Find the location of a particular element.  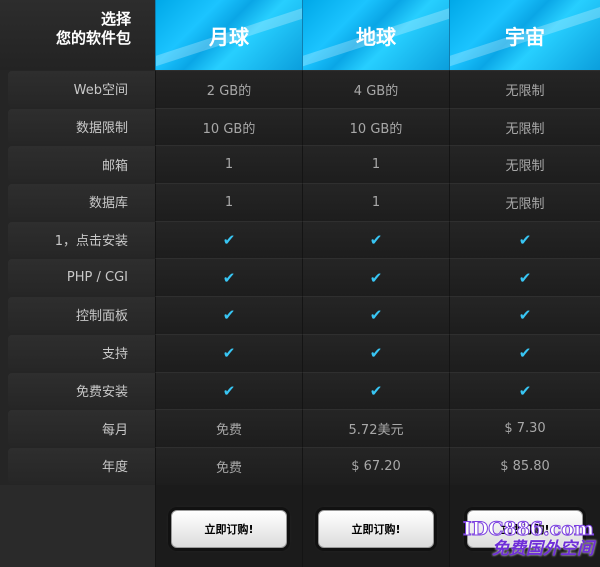

order-now-button-moon: 立即订购! is located at coordinates (229, 528).